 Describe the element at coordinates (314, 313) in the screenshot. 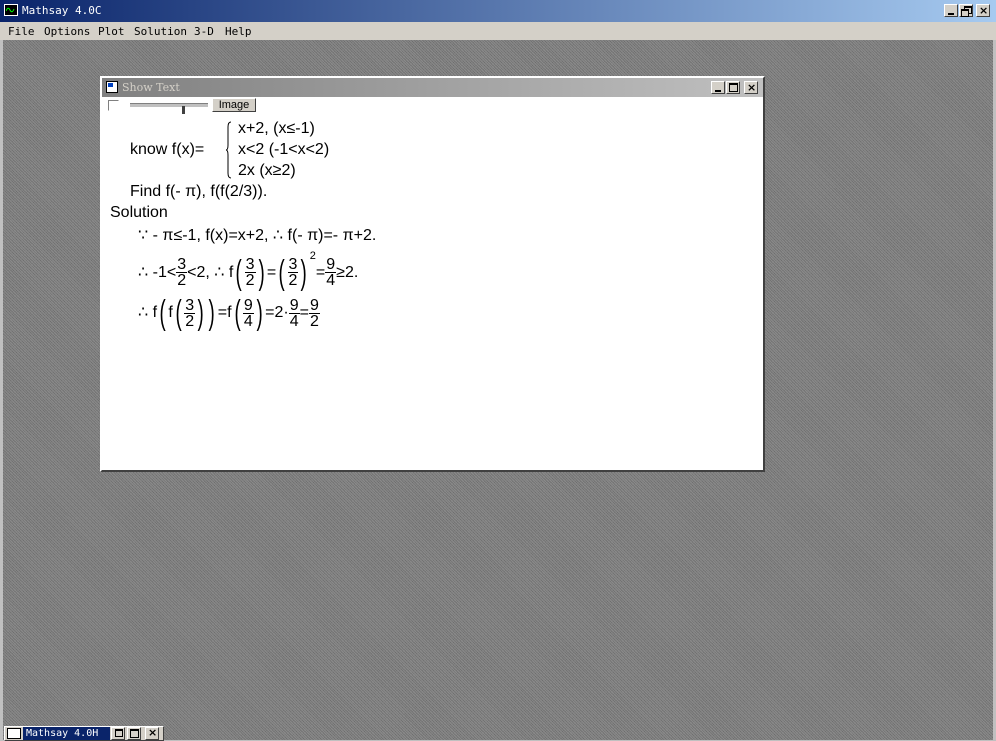

I see `fraction-9-2: 92` at that location.